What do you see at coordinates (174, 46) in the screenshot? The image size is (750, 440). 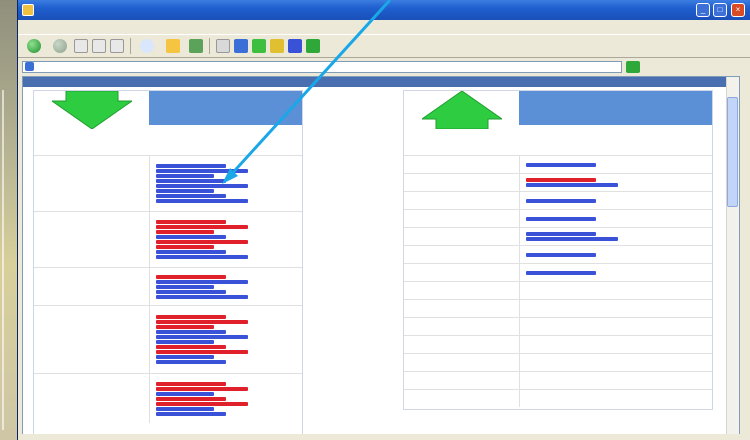 I see `favorites-button` at bounding box center [174, 46].